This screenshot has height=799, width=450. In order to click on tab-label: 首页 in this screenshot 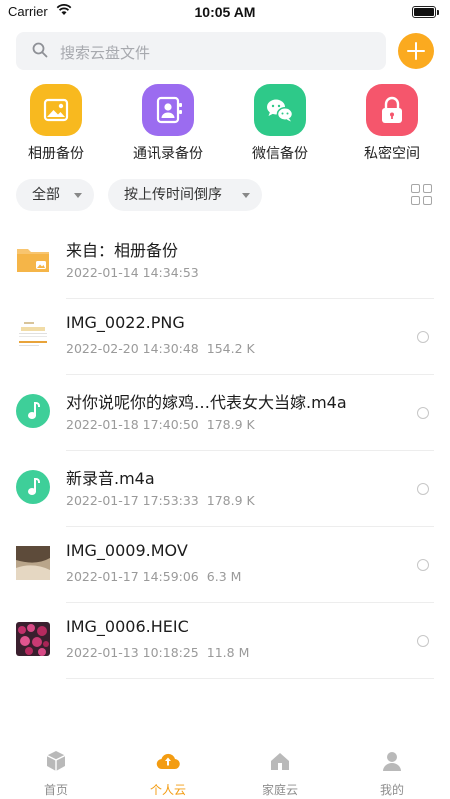, I will do `click(55, 790)`.